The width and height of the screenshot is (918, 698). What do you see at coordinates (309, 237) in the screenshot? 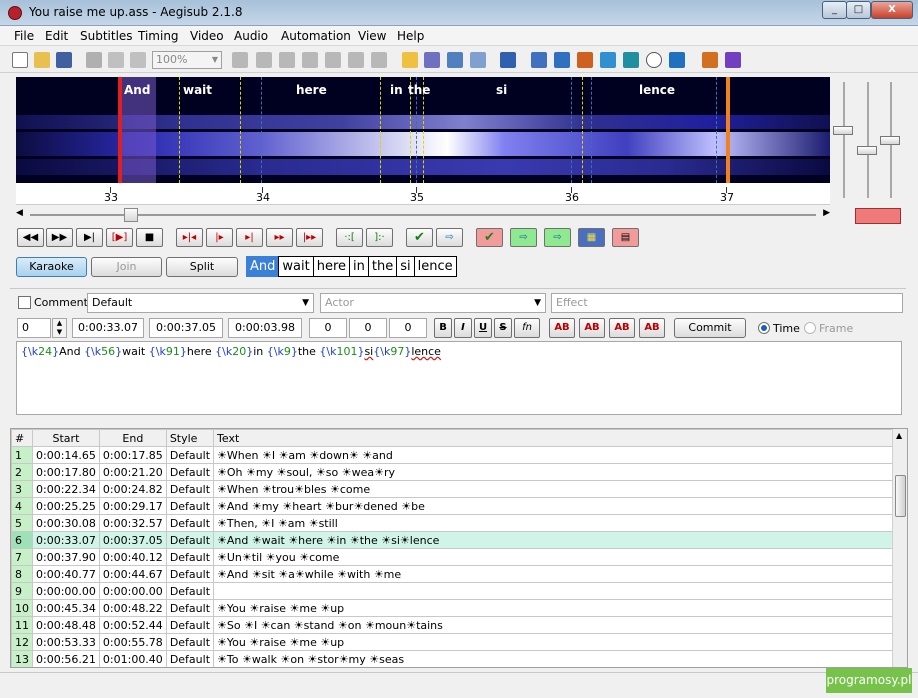
I see `play-to-end-button: |▸▸` at bounding box center [309, 237].